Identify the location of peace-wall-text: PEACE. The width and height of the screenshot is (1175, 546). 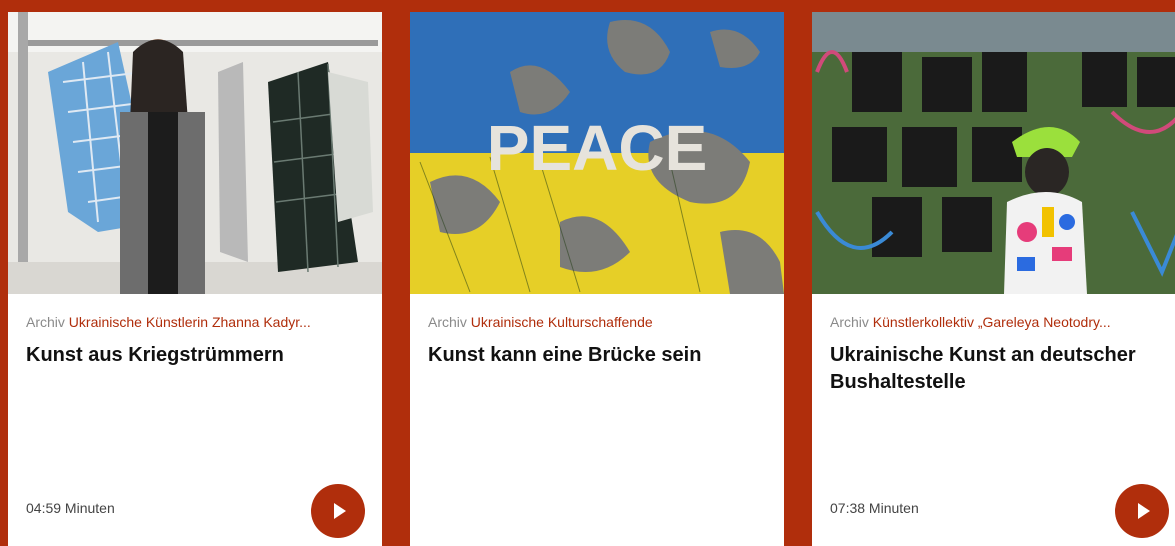
(597, 148).